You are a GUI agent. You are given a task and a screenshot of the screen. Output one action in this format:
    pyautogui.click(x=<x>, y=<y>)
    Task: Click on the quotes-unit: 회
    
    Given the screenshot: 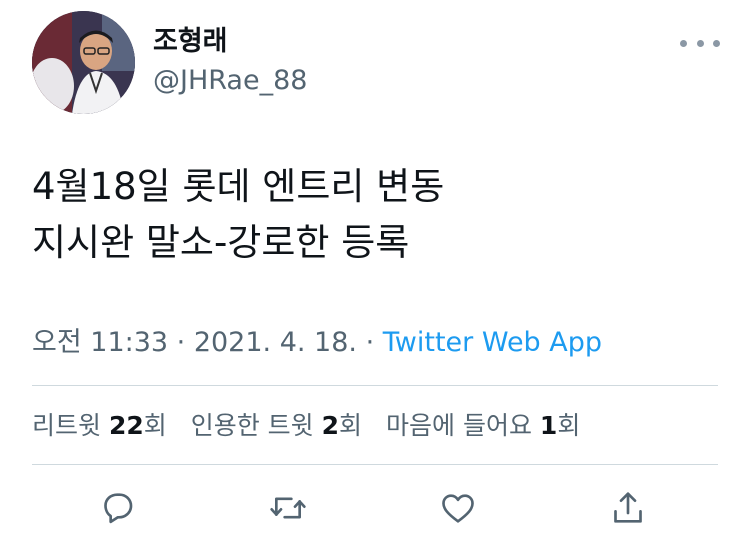 What is the action you would take?
    pyautogui.click(x=351, y=425)
    